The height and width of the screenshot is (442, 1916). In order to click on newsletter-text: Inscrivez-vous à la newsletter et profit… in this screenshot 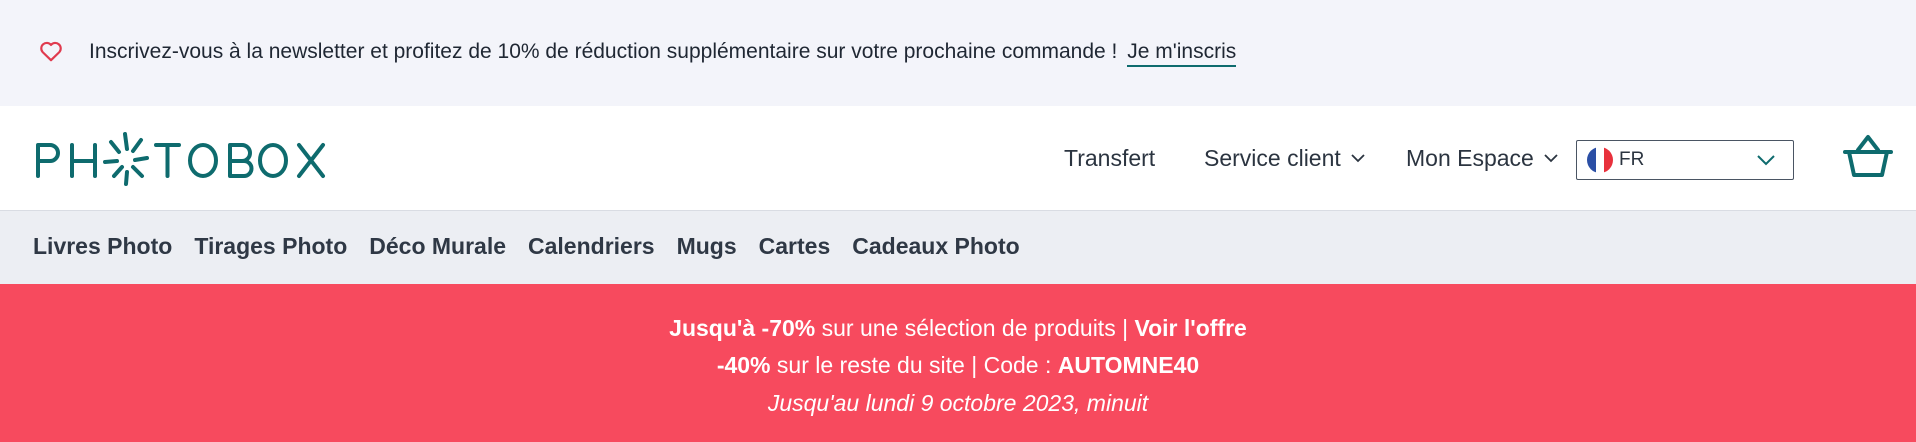, I will do `click(603, 51)`.